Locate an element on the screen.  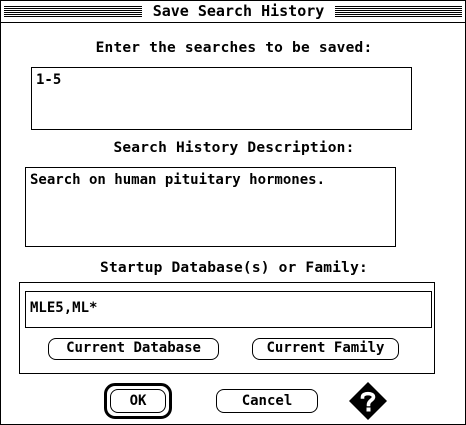
current-family-button: Current Family is located at coordinates (325, 349).